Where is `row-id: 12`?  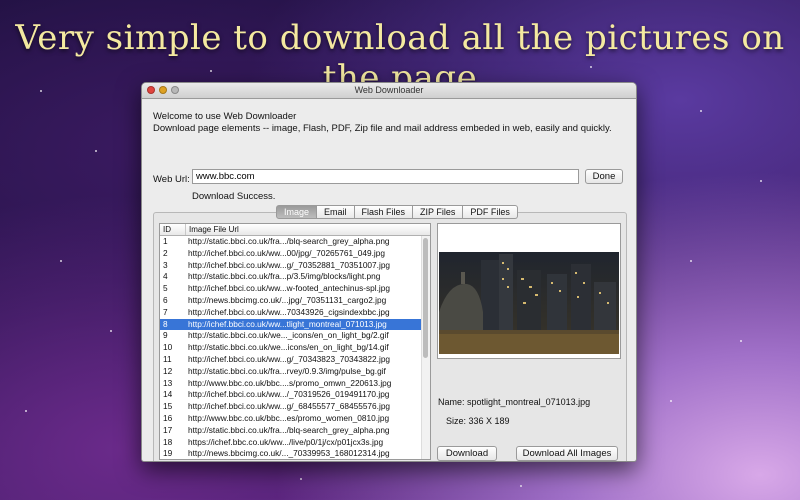 row-id: 12 is located at coordinates (168, 370).